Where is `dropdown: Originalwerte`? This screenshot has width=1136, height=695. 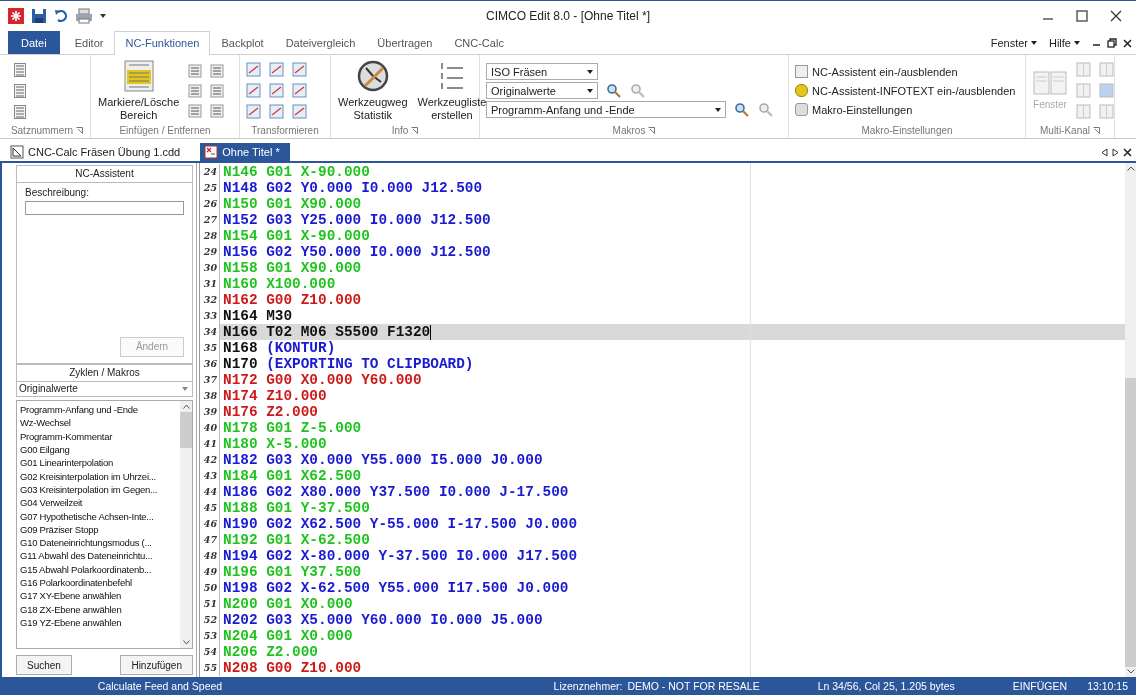 dropdown: Originalwerte is located at coordinates (542, 90).